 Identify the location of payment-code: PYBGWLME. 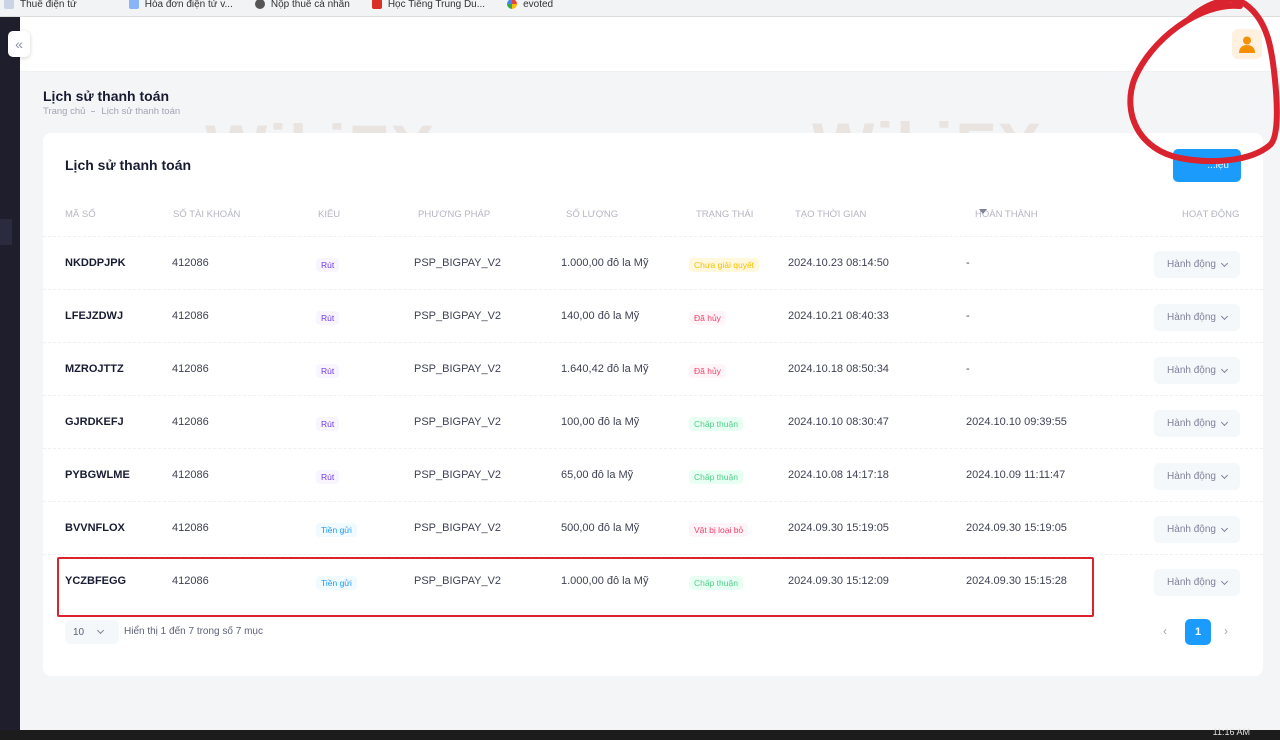
(97, 475).